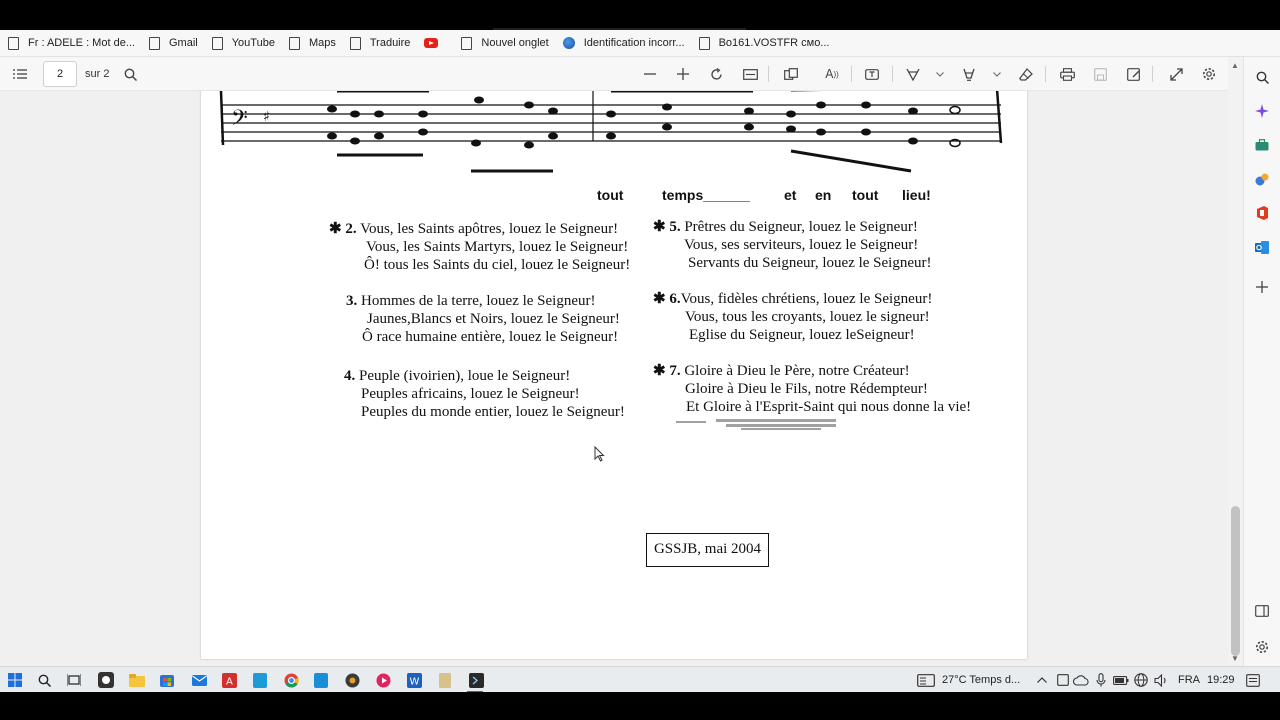 The height and width of the screenshot is (720, 1280). I want to click on battery-icon, so click(1121, 680).